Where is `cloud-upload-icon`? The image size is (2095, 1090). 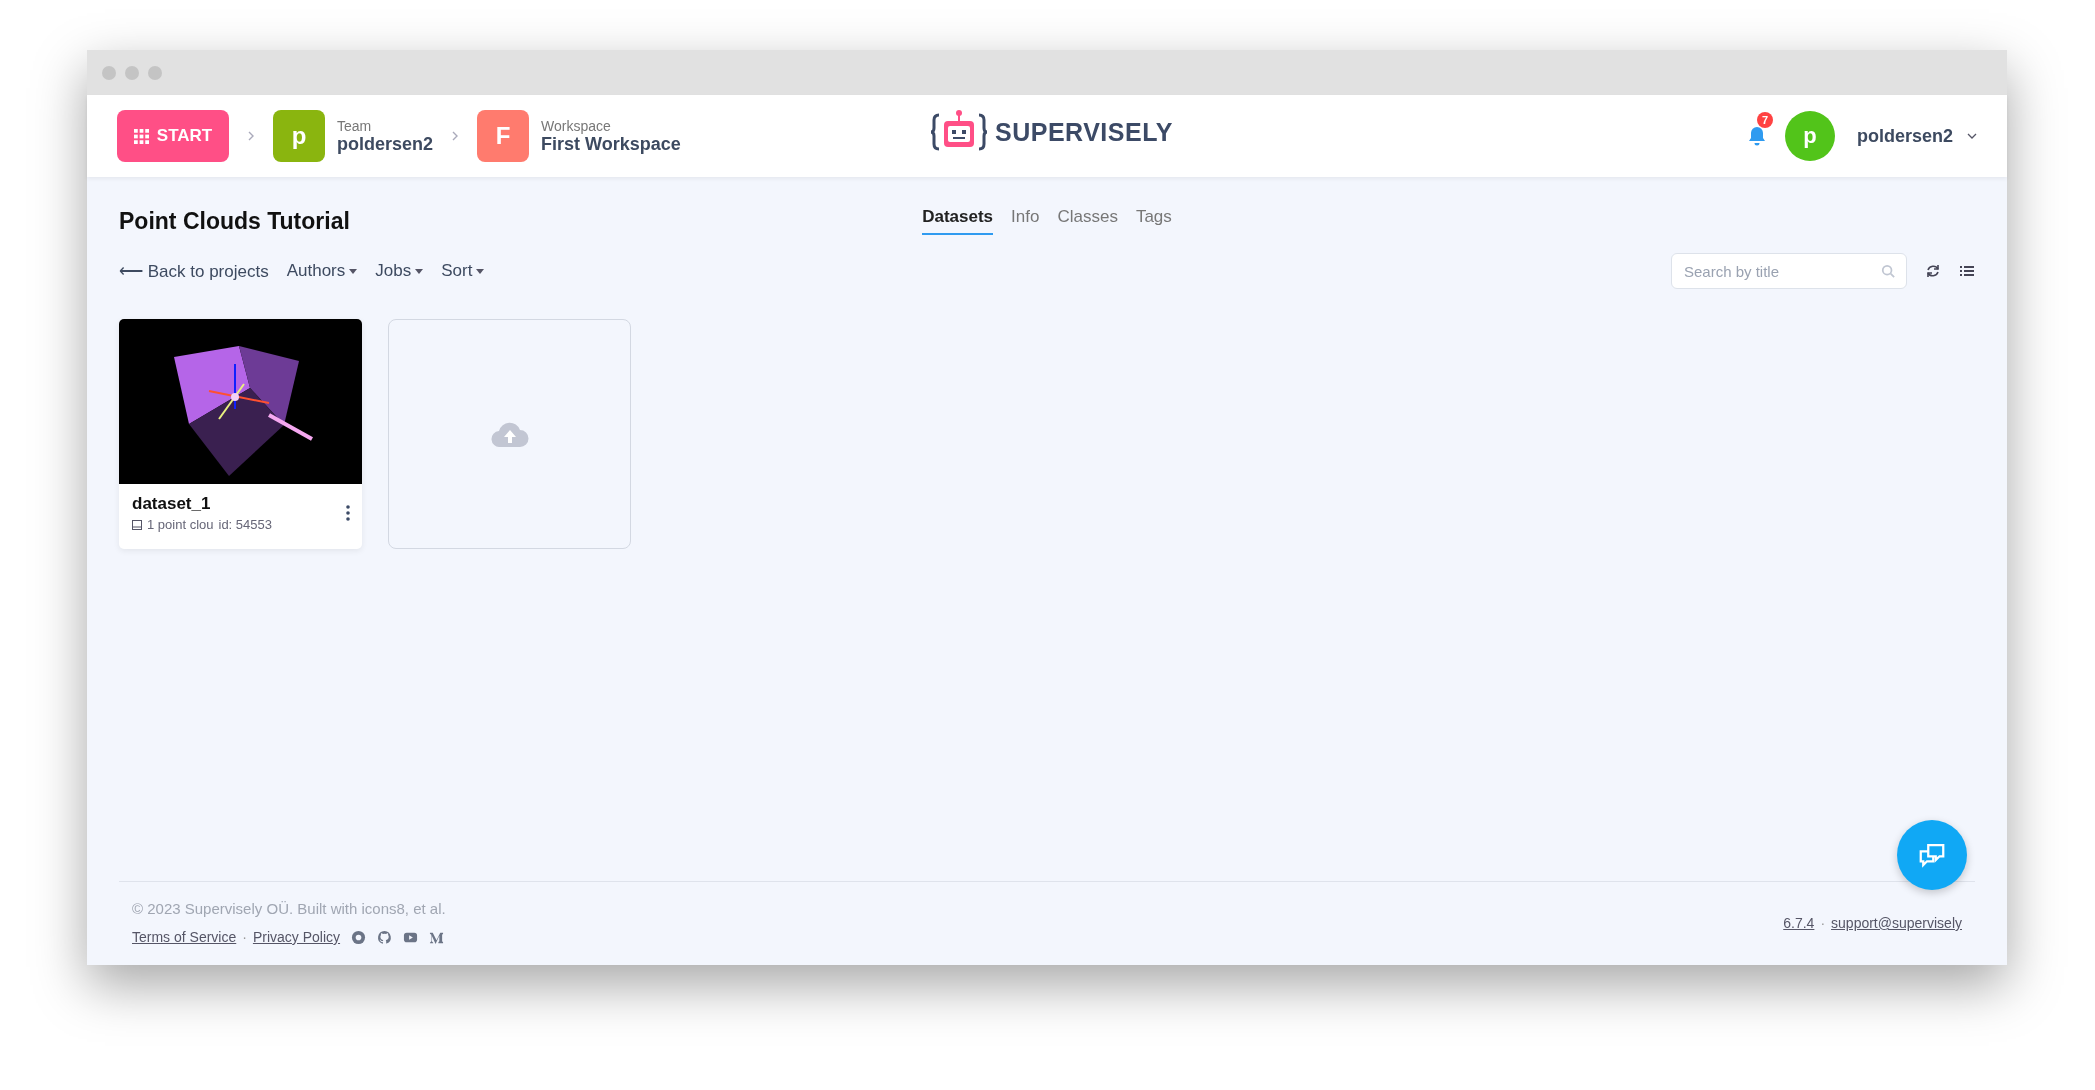
cloud-upload-icon is located at coordinates (509, 434).